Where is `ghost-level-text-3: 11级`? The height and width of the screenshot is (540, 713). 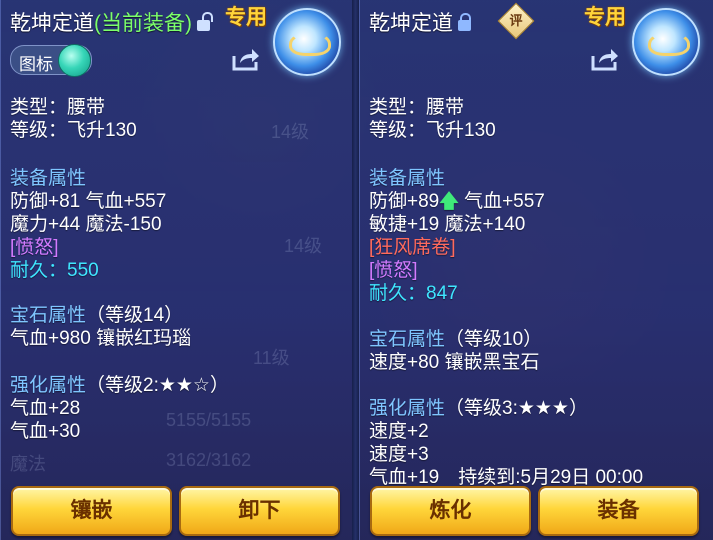 ghost-level-text-3: 11级 is located at coordinates (271, 358).